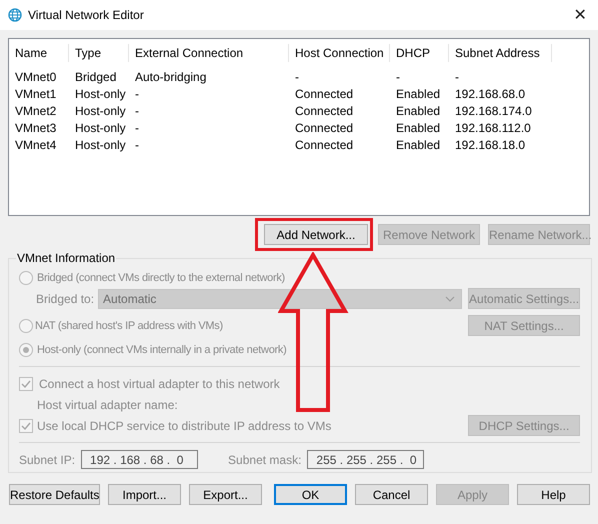  Describe the element at coordinates (66, 258) in the screenshot. I see `group-title: VMnet Information` at that location.